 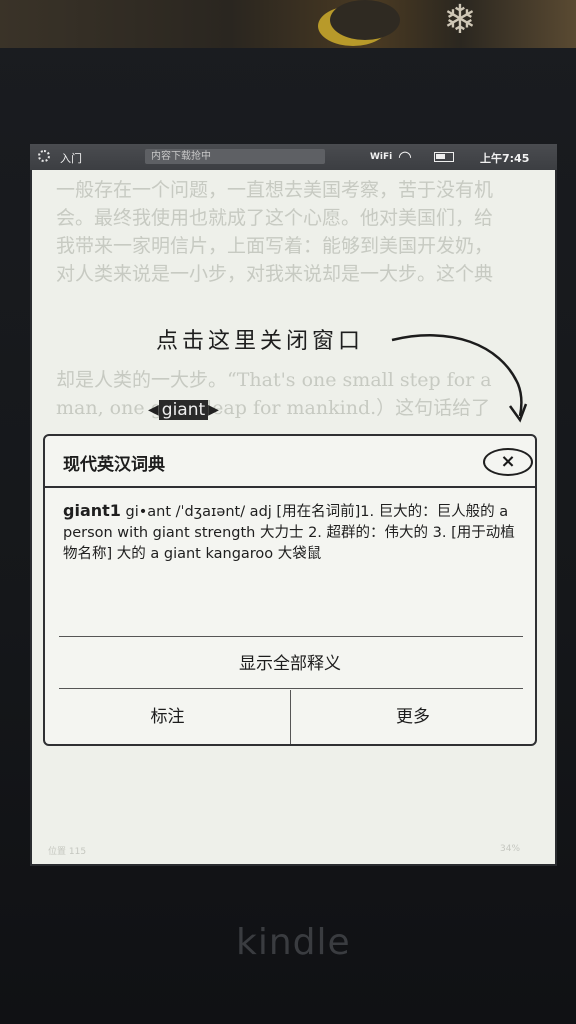 I want to click on highlight-button: 标注, so click(x=168, y=717).